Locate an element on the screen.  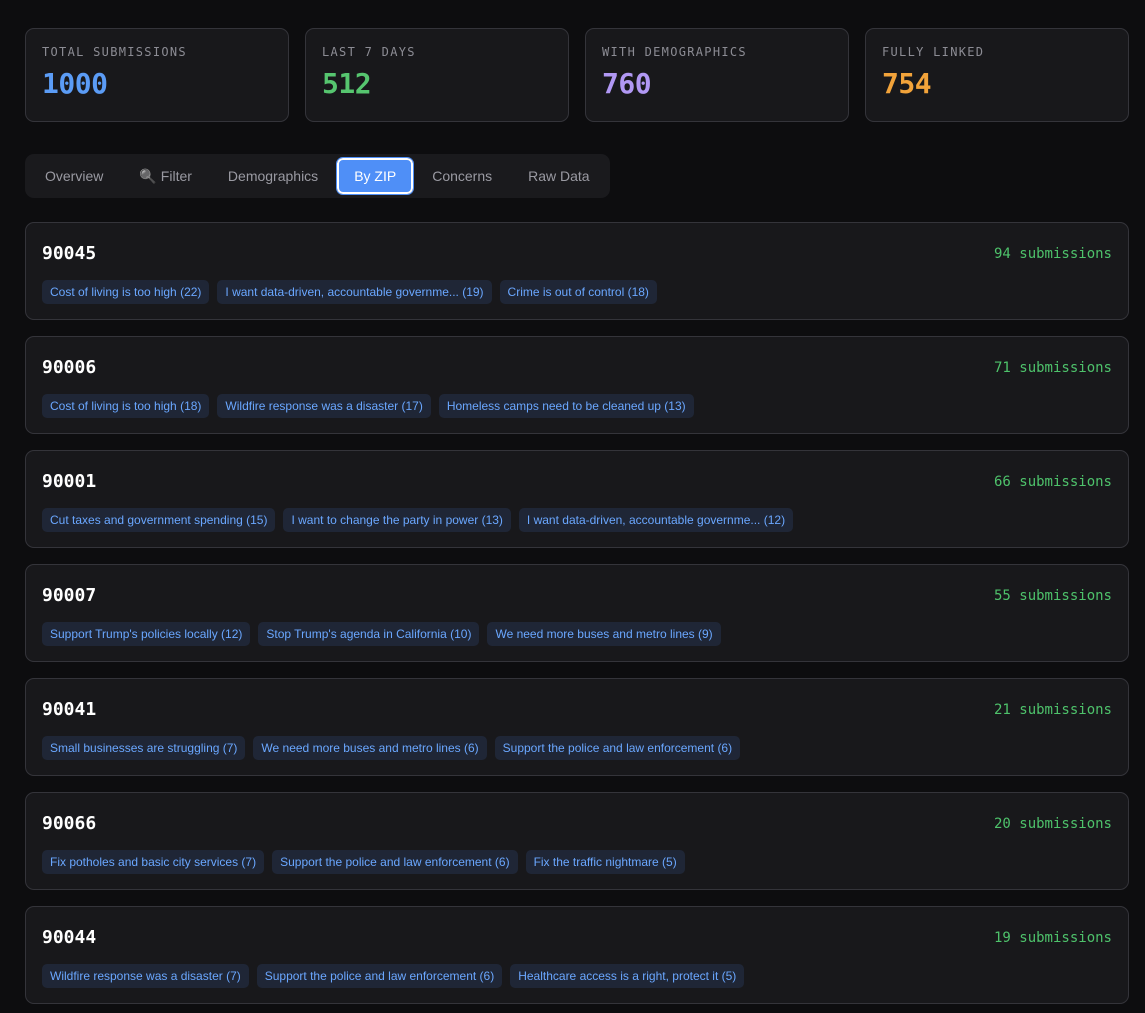
stat-value: 1000 is located at coordinates (75, 83).